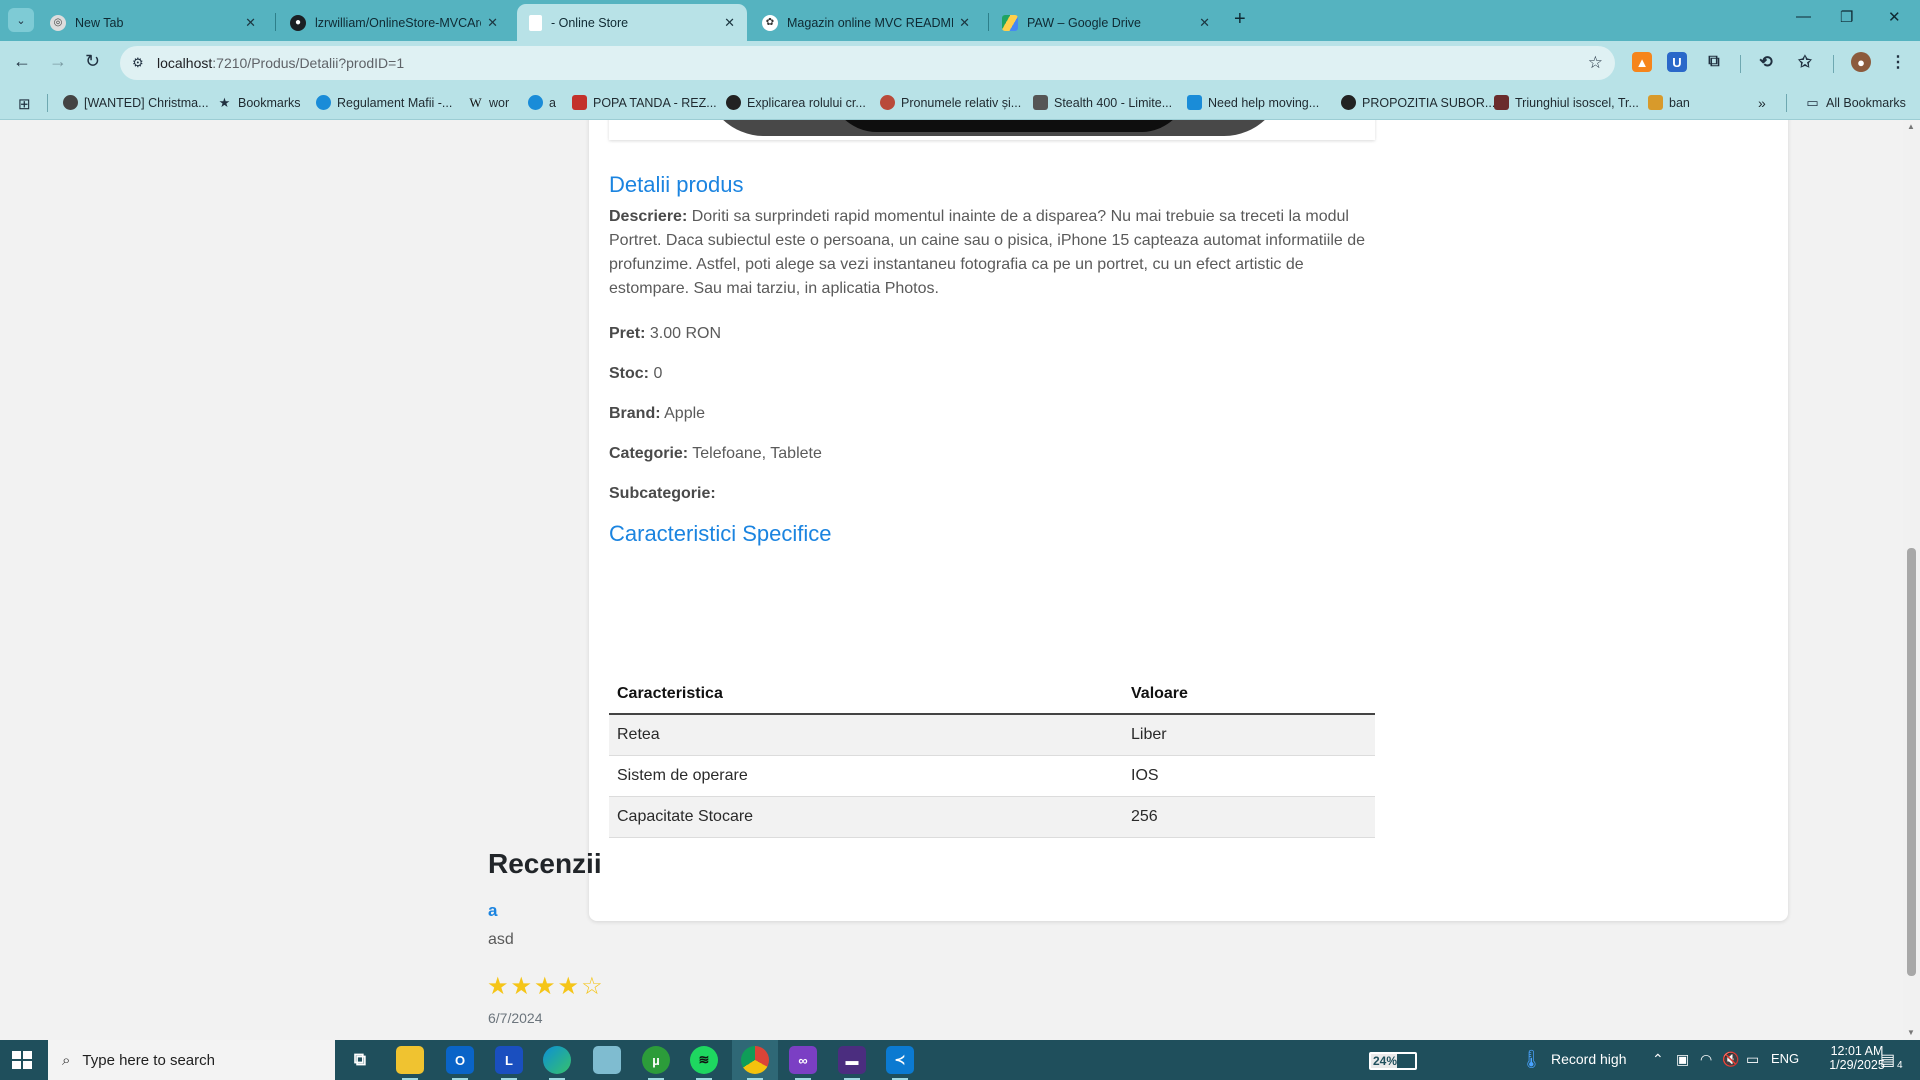 The image size is (1920, 1080). I want to click on start-button, so click(22, 1060).